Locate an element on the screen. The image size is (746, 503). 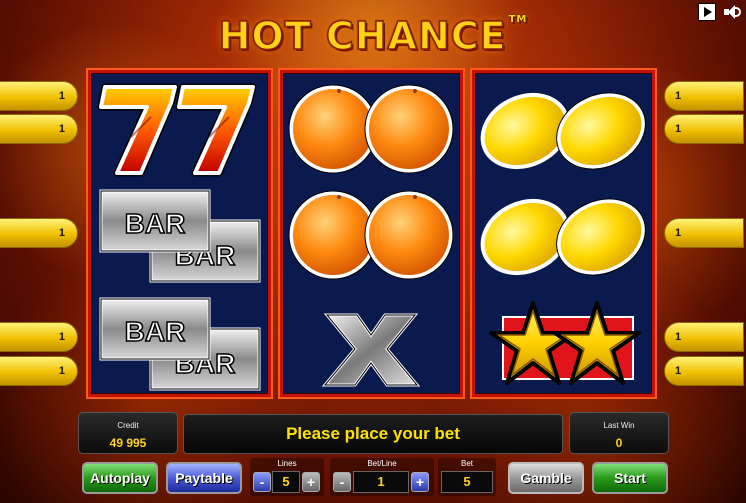
betline-plus-button: + is located at coordinates (420, 482).